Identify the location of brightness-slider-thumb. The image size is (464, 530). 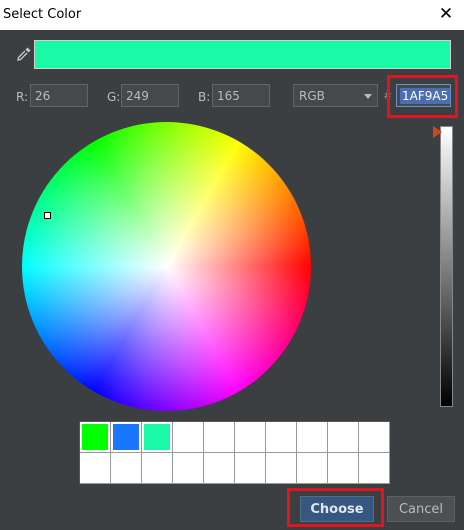
(437, 132).